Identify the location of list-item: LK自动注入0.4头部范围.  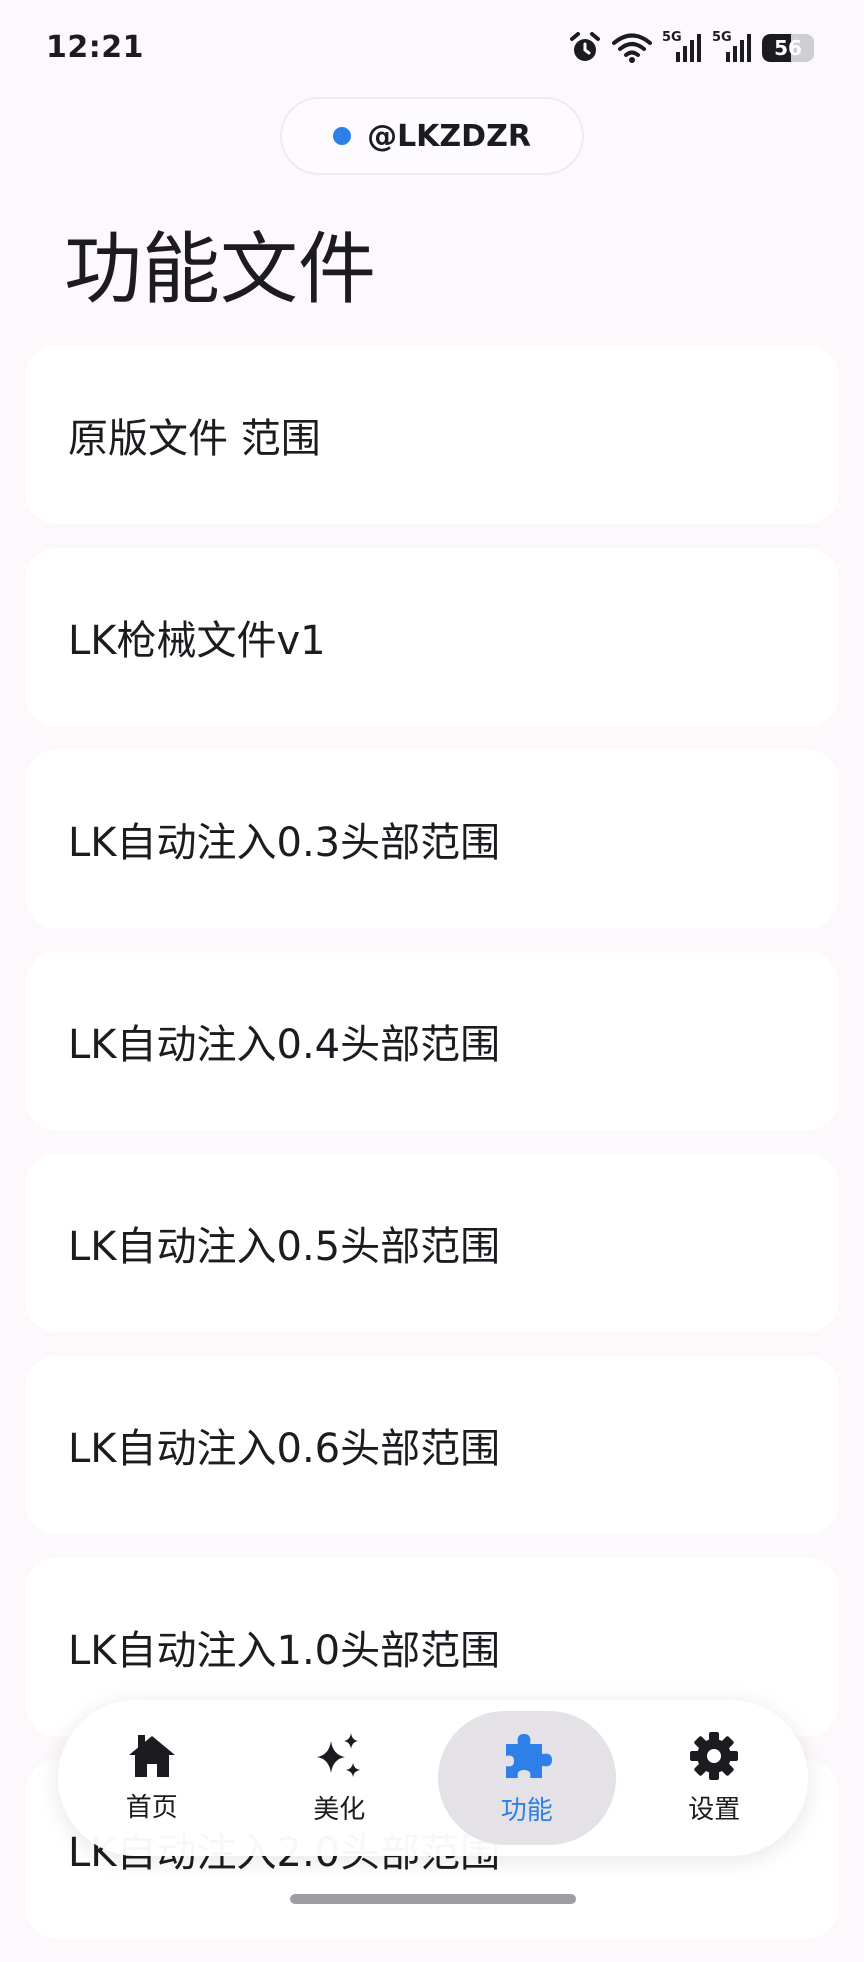
(432, 1041).